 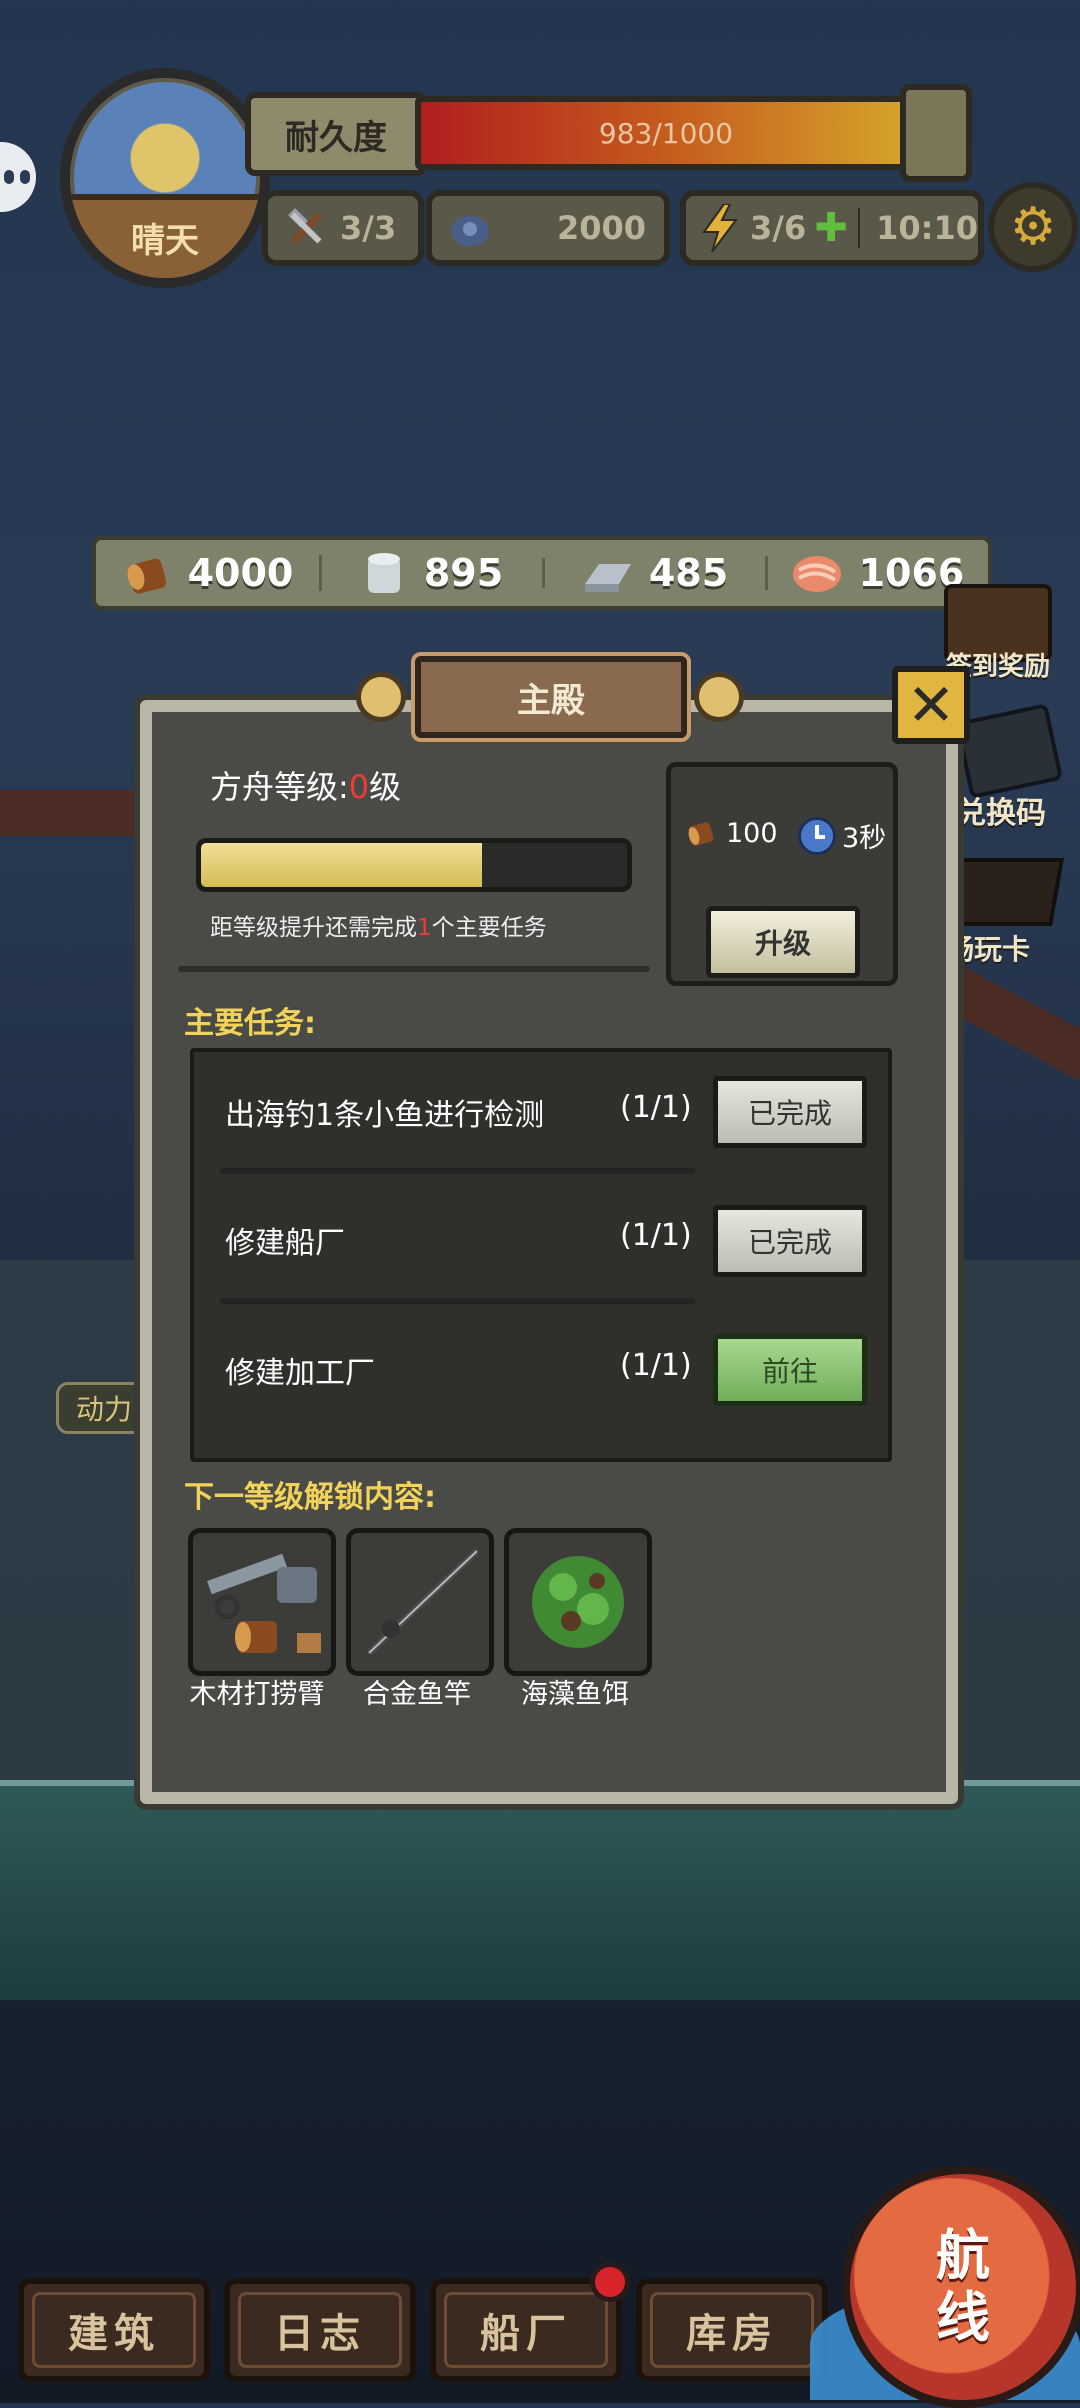 What do you see at coordinates (359, 787) in the screenshot?
I see `ark-level-value: 0` at bounding box center [359, 787].